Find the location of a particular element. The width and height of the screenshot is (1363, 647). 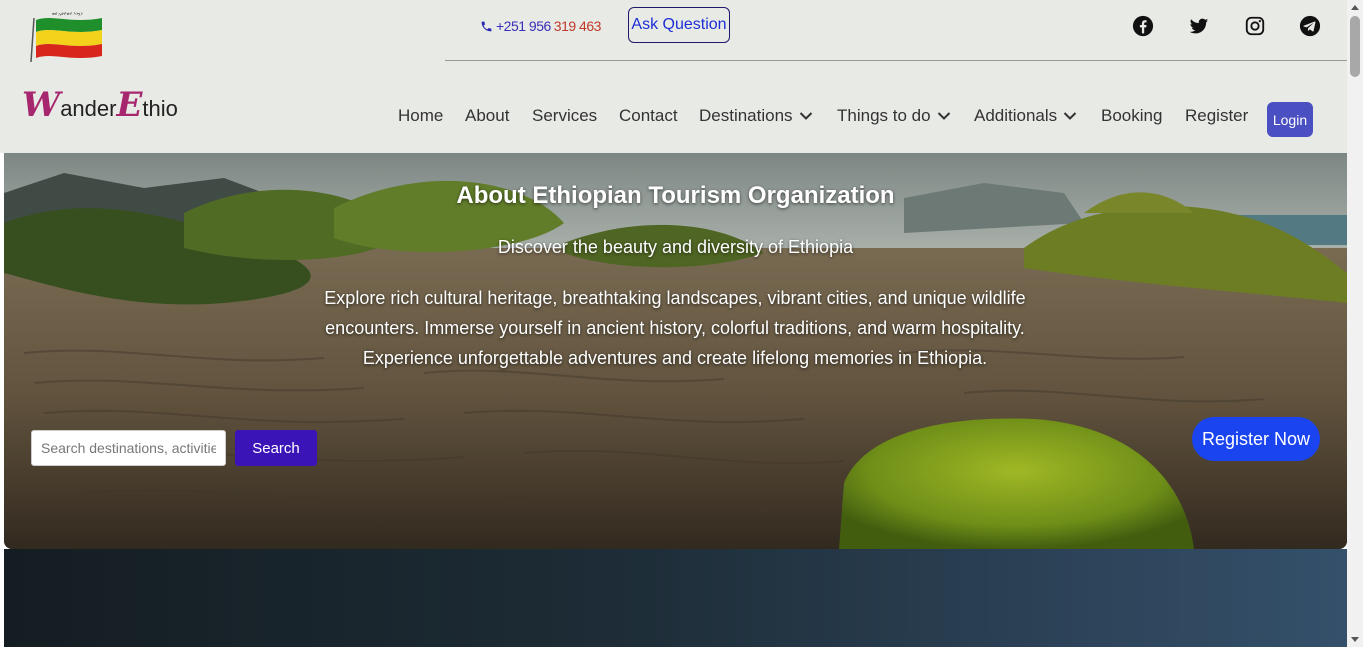

hero-title: About Ethiopian Tourism Organization is located at coordinates (675, 195).